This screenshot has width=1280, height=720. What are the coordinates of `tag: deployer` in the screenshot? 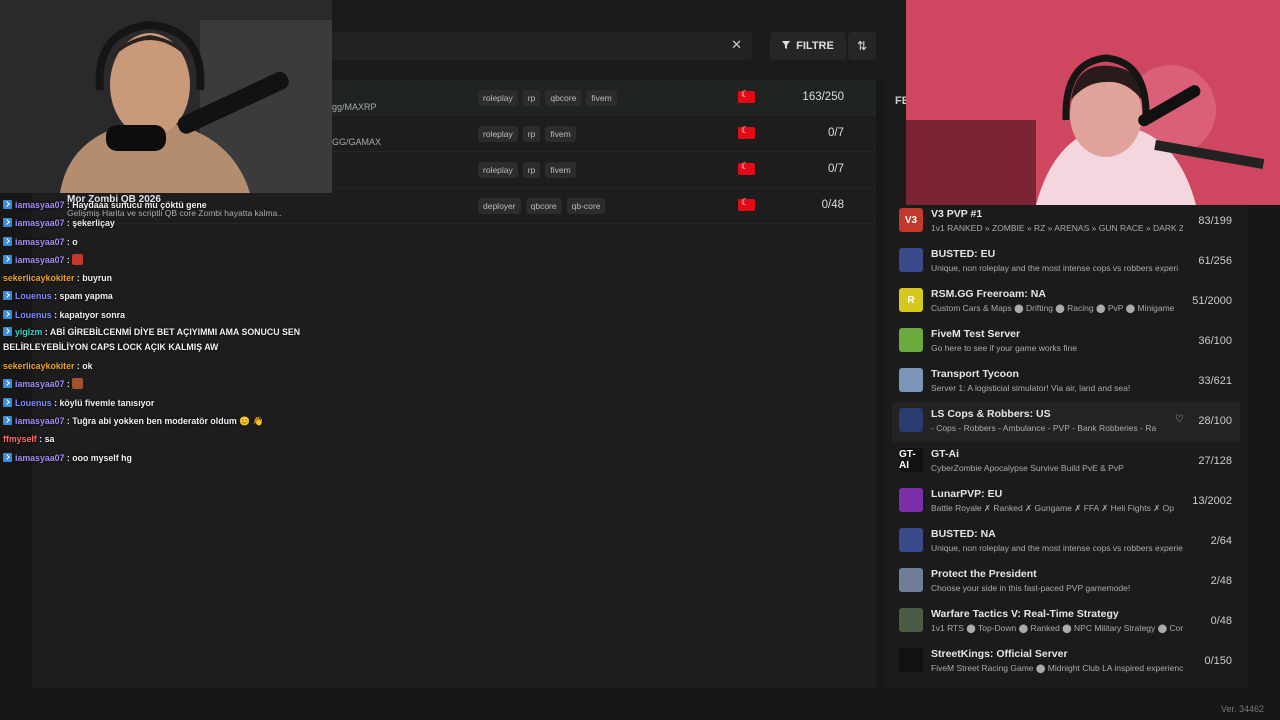 It's located at (499, 206).